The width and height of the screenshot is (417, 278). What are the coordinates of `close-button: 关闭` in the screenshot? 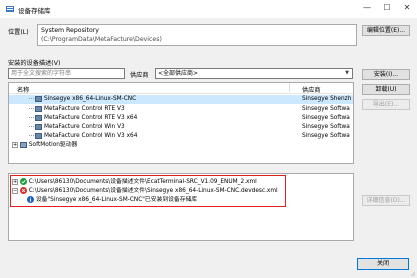 It's located at (383, 264).